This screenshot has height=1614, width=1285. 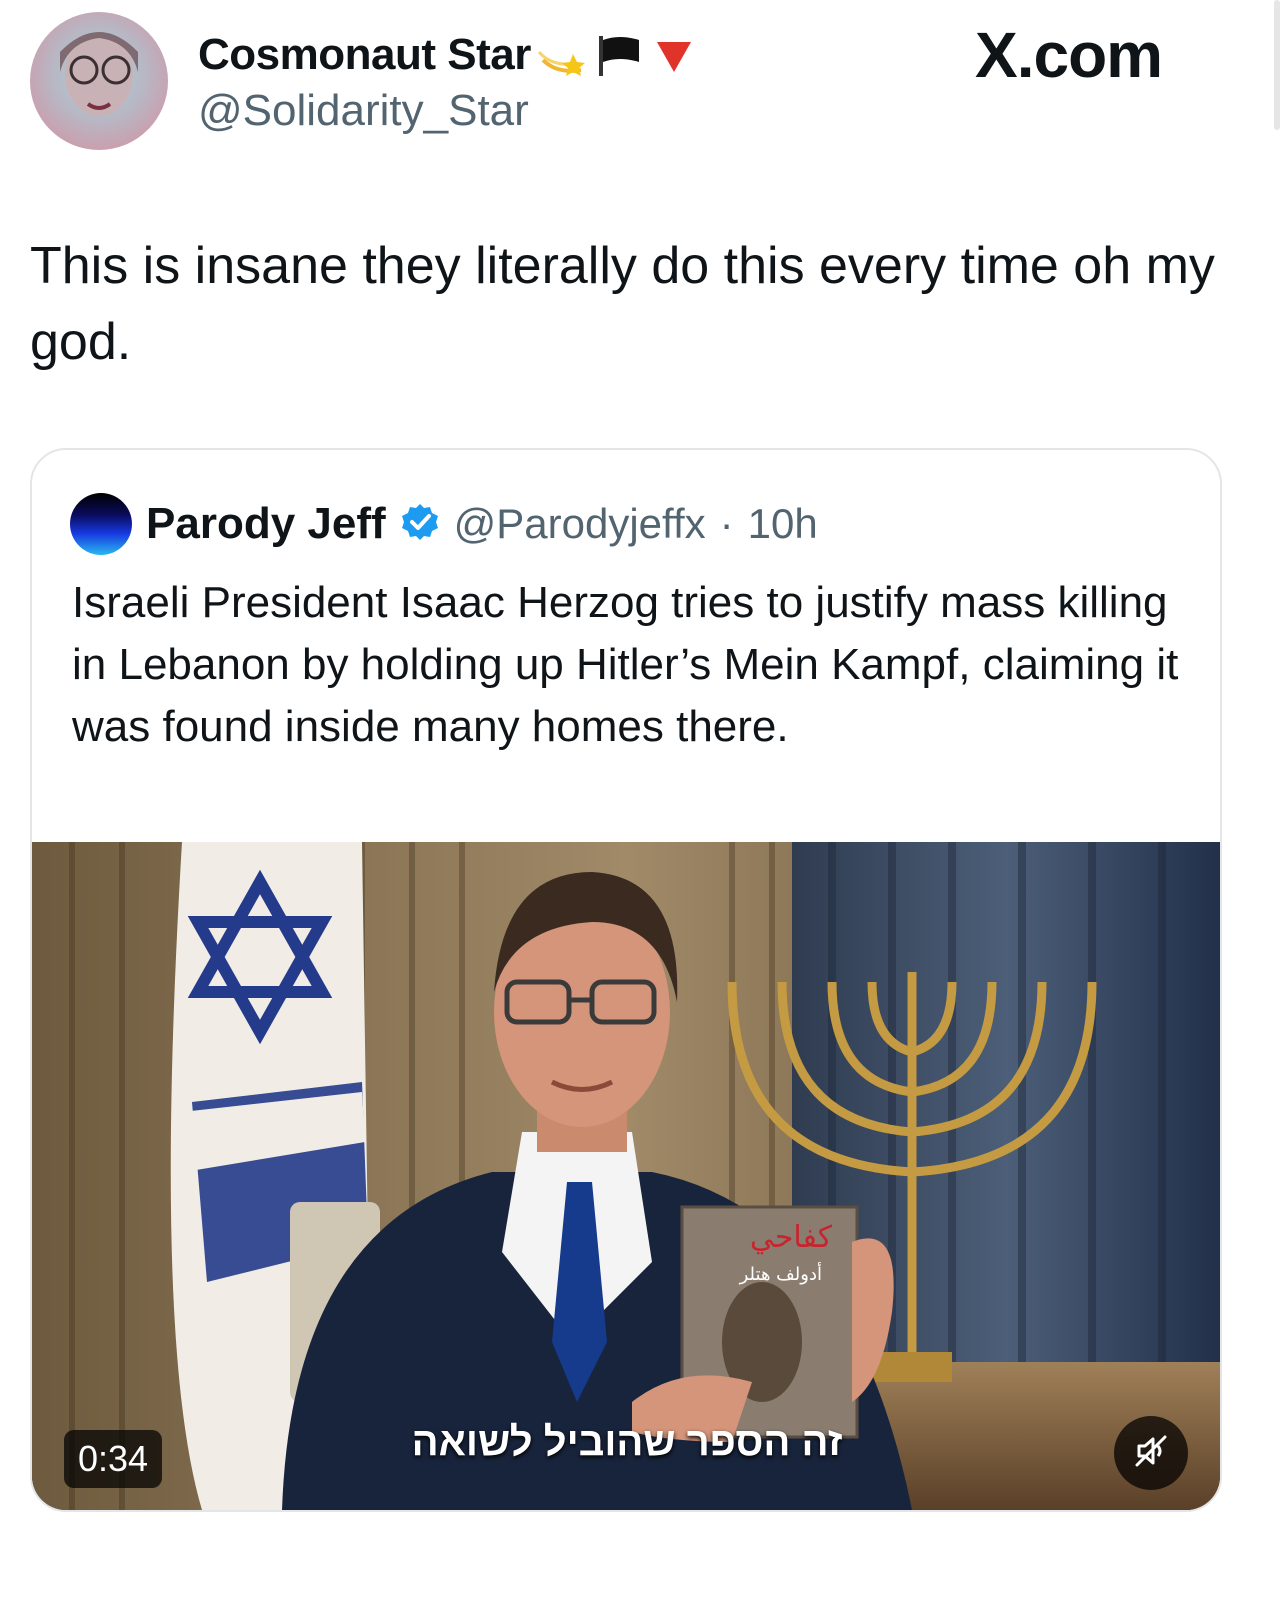 What do you see at coordinates (783, 524) in the screenshot?
I see `quoted-timestamp: 10h` at bounding box center [783, 524].